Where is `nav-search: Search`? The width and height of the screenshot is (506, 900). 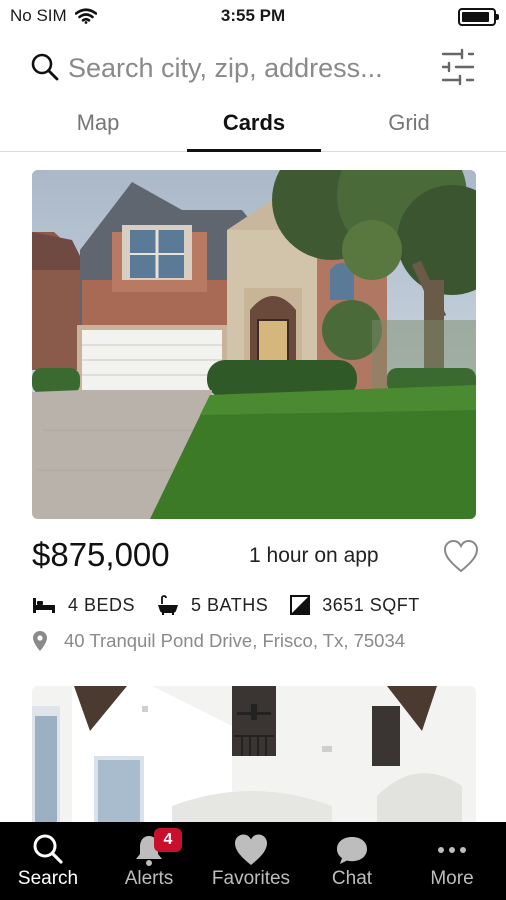
nav-search: Search is located at coordinates (48, 861).